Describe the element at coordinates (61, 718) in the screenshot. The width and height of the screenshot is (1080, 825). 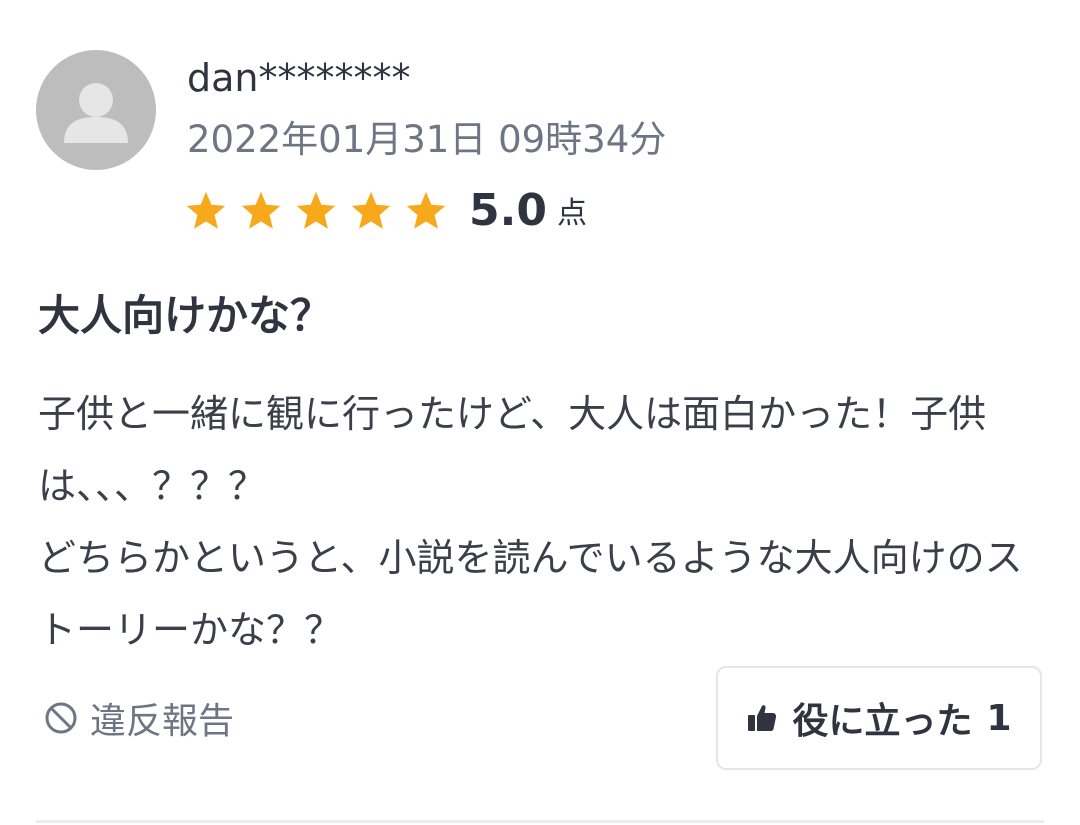
I see `prohibited-icon` at that location.